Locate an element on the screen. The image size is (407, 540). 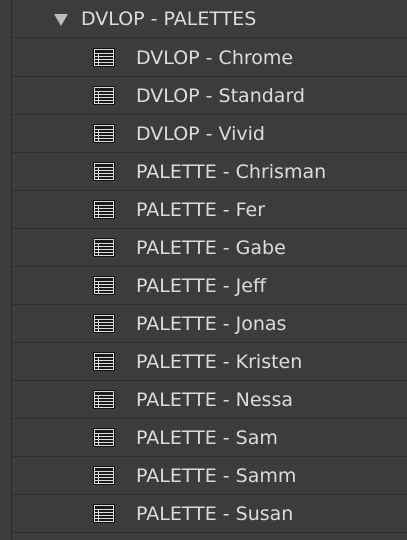
preset-label: PALETTE - Samm is located at coordinates (216, 476).